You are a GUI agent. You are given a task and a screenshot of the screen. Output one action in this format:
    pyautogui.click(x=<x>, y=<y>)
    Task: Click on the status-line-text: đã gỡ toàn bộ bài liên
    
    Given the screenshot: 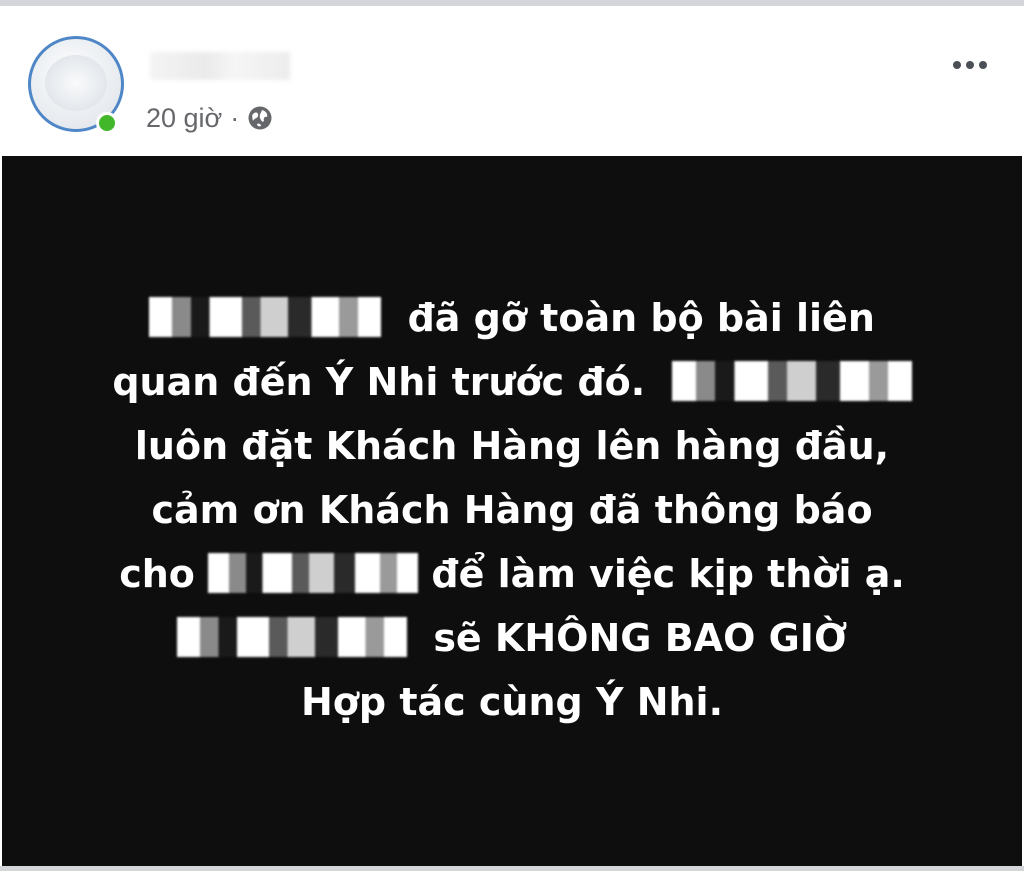 What is the action you would take?
    pyautogui.click(x=641, y=318)
    